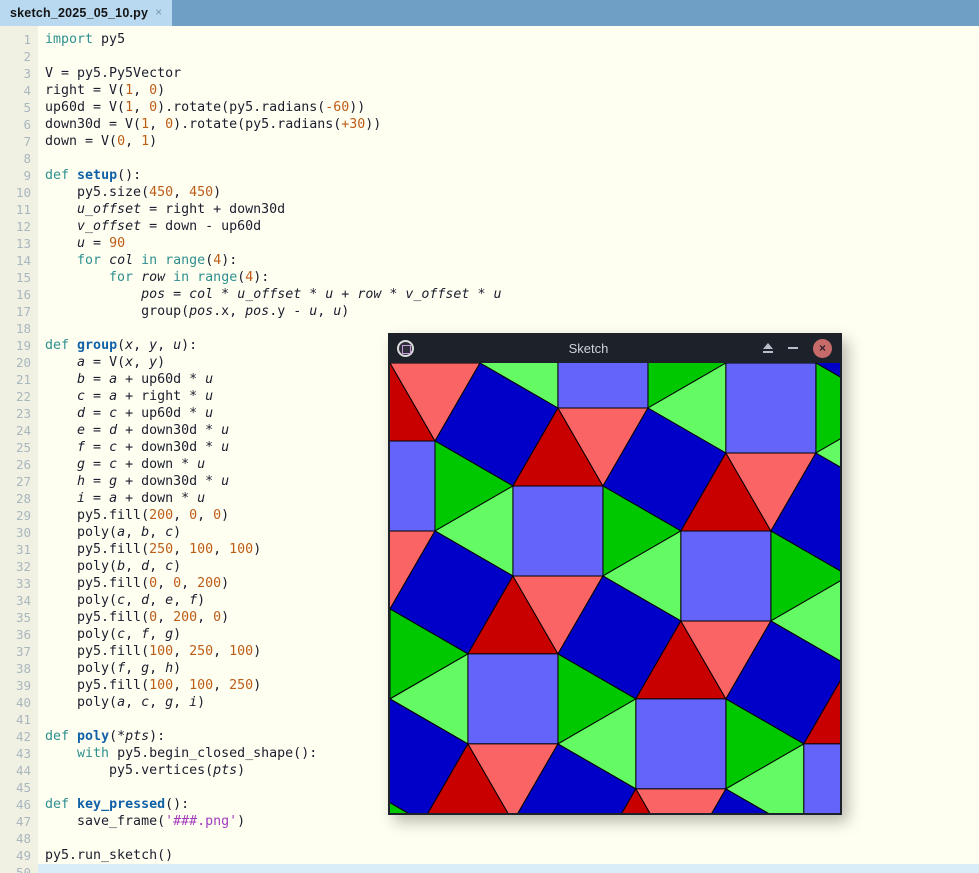 The width and height of the screenshot is (979, 873). What do you see at coordinates (23, 753) in the screenshot?
I see `line-number: 43` at bounding box center [23, 753].